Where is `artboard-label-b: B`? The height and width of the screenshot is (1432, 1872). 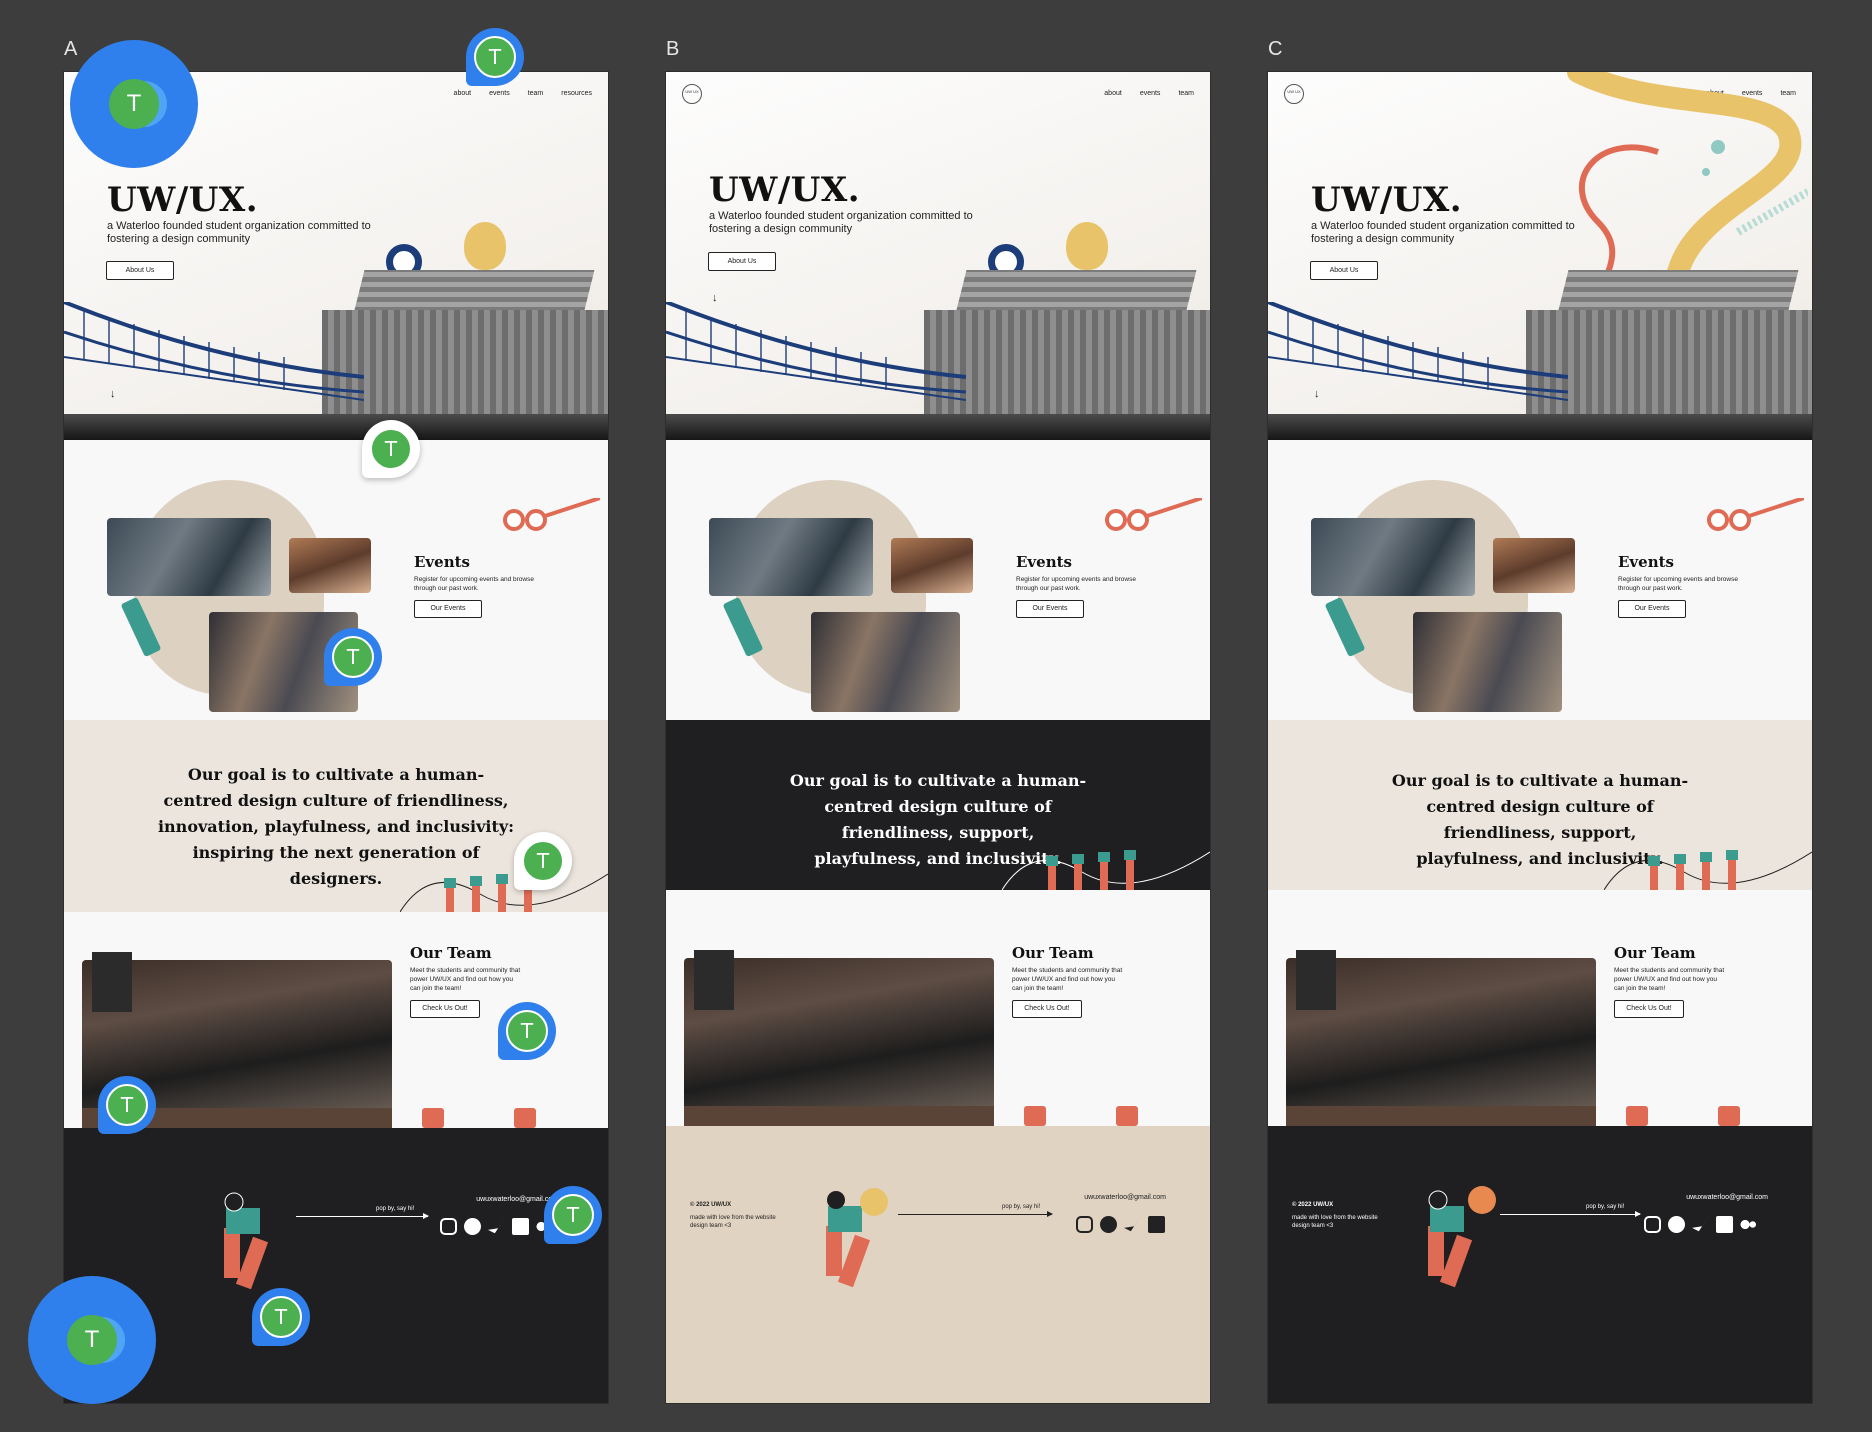
artboard-label-b: B is located at coordinates (673, 49).